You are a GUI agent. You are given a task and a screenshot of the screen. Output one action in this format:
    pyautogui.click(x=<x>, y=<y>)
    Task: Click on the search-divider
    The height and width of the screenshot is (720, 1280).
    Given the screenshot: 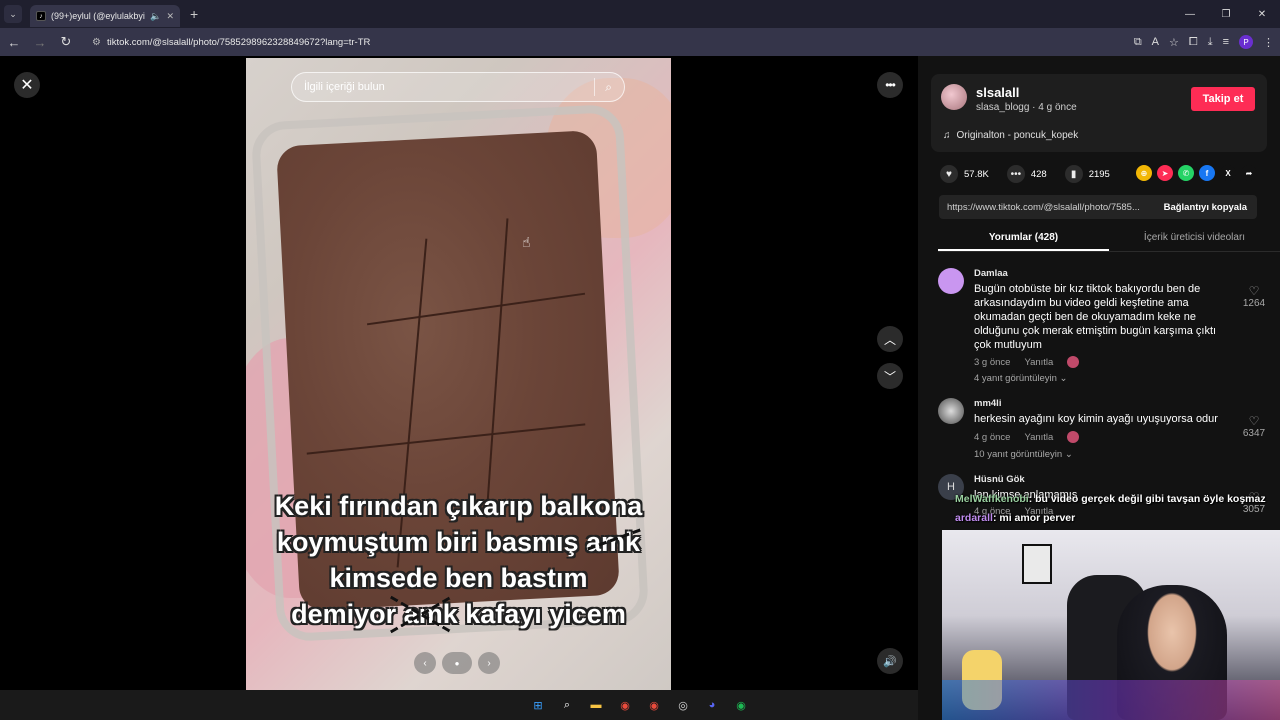 What is the action you would take?
    pyautogui.click(x=595, y=87)
    